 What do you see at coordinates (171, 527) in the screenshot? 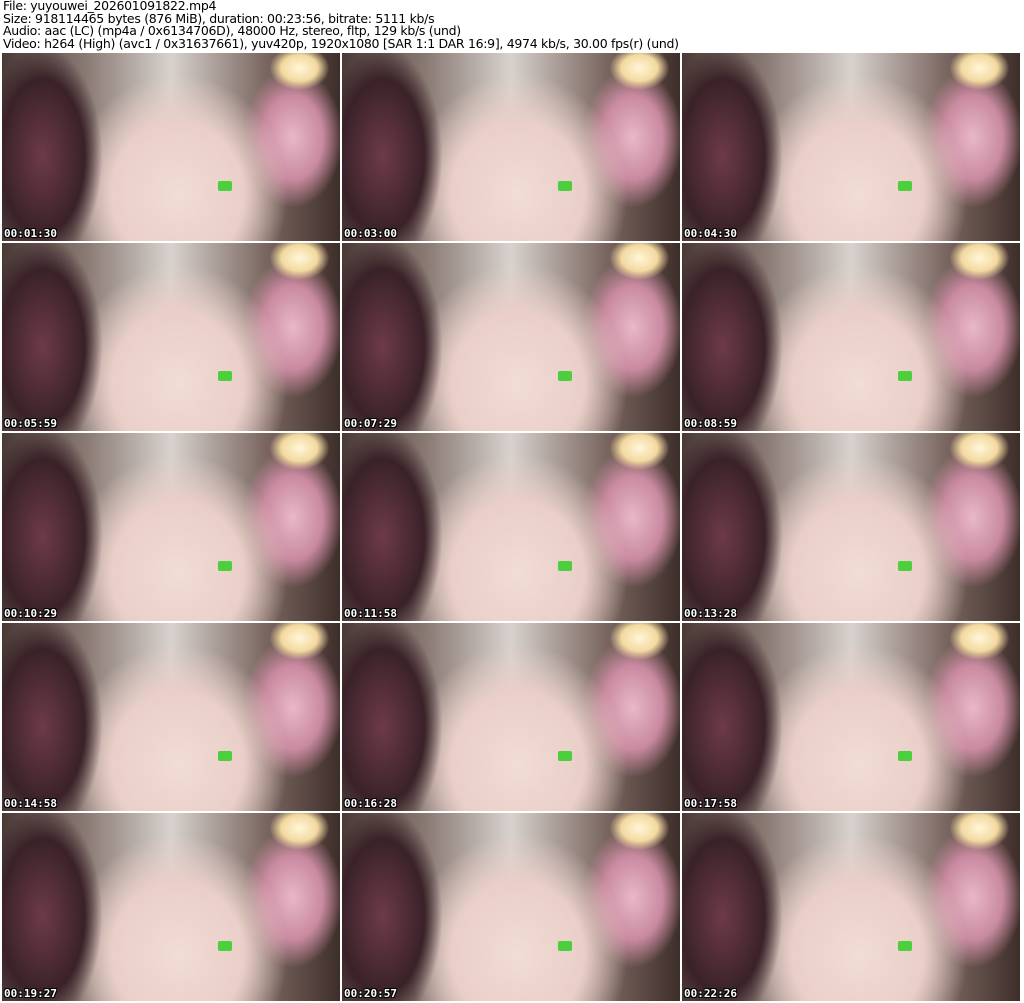
I see `video-thumbnail: 00:10:29` at bounding box center [171, 527].